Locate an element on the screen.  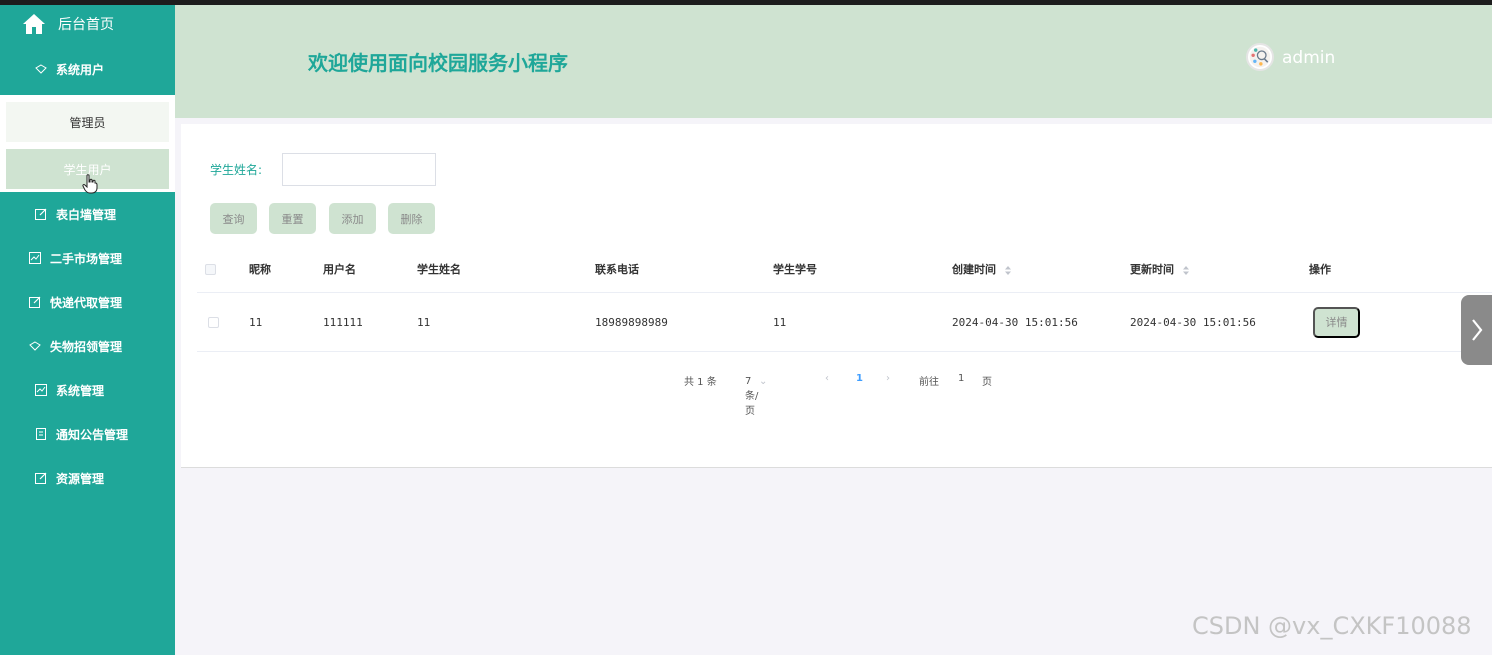
sidebar-item-label: 表白墙管理 is located at coordinates (86, 214).